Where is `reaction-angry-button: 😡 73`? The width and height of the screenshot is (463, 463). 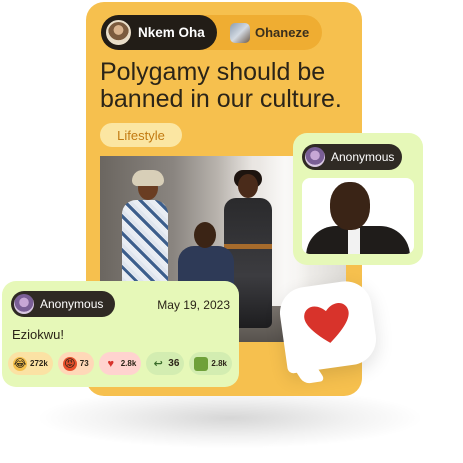
reaction-angry-button: 😡 73 is located at coordinates (75, 363).